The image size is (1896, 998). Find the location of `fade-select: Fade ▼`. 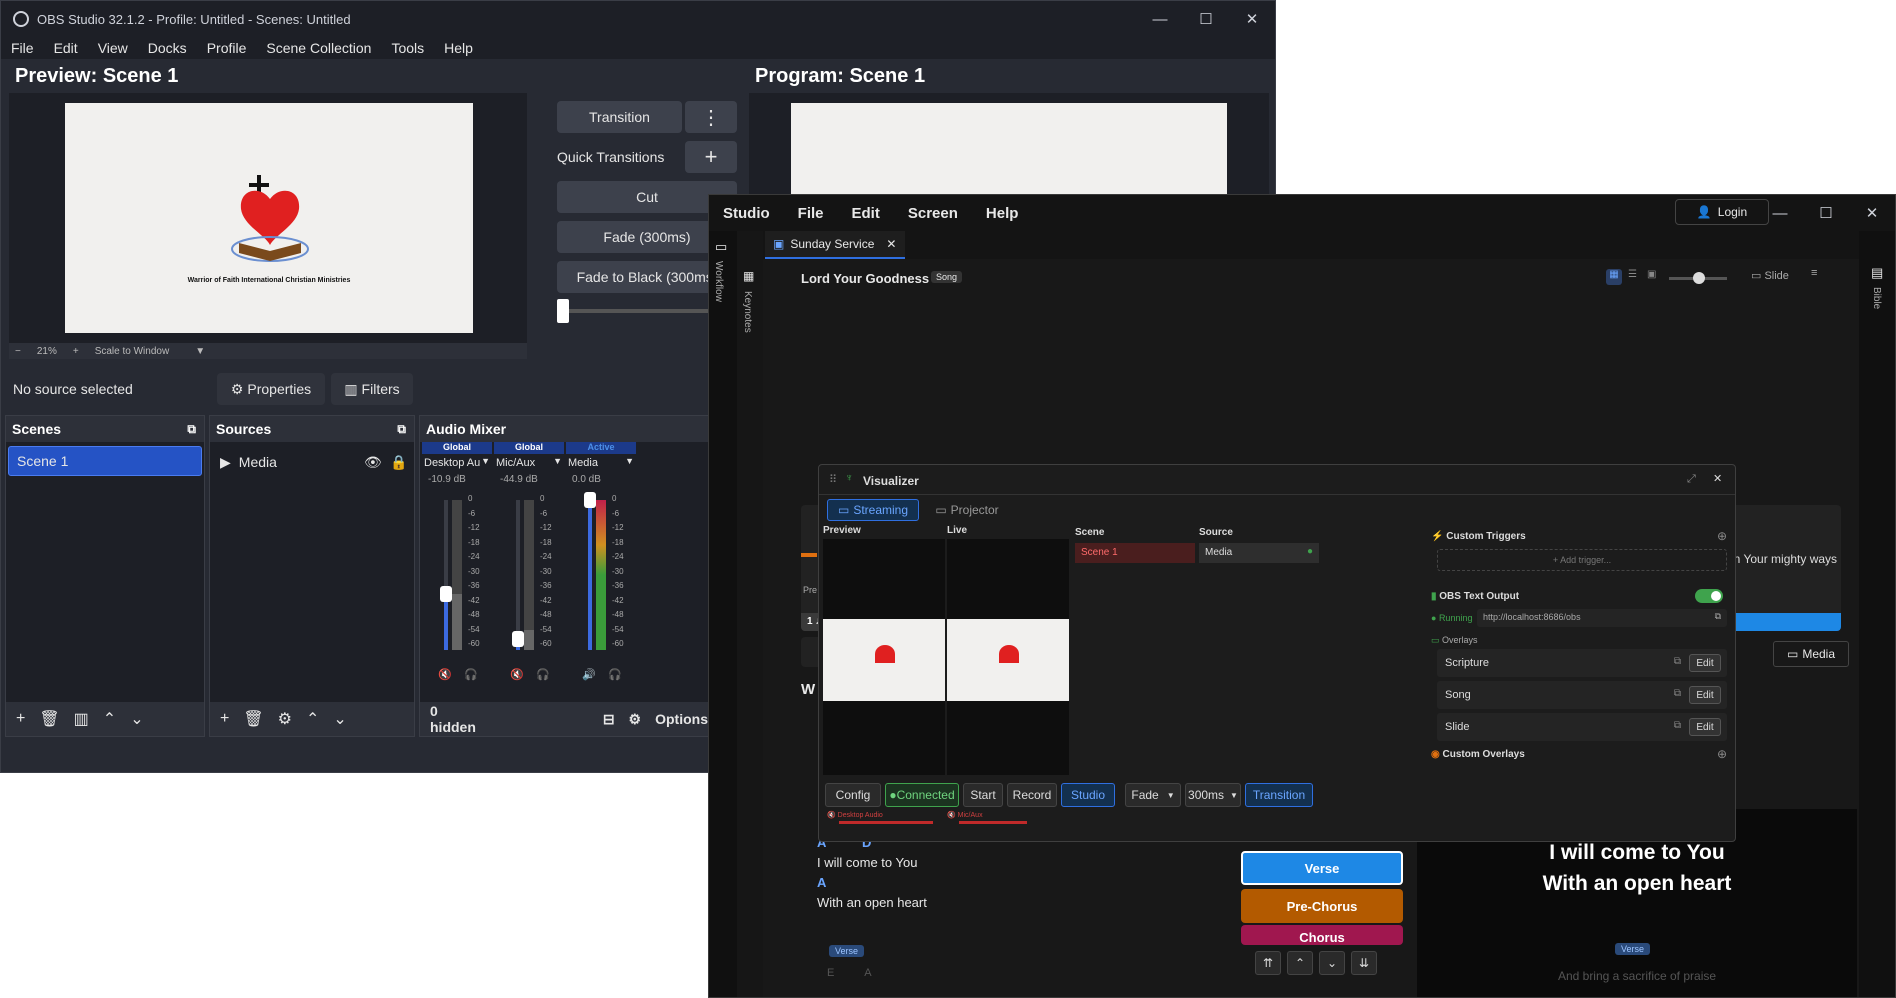

fade-select: Fade ▼ is located at coordinates (1153, 795).